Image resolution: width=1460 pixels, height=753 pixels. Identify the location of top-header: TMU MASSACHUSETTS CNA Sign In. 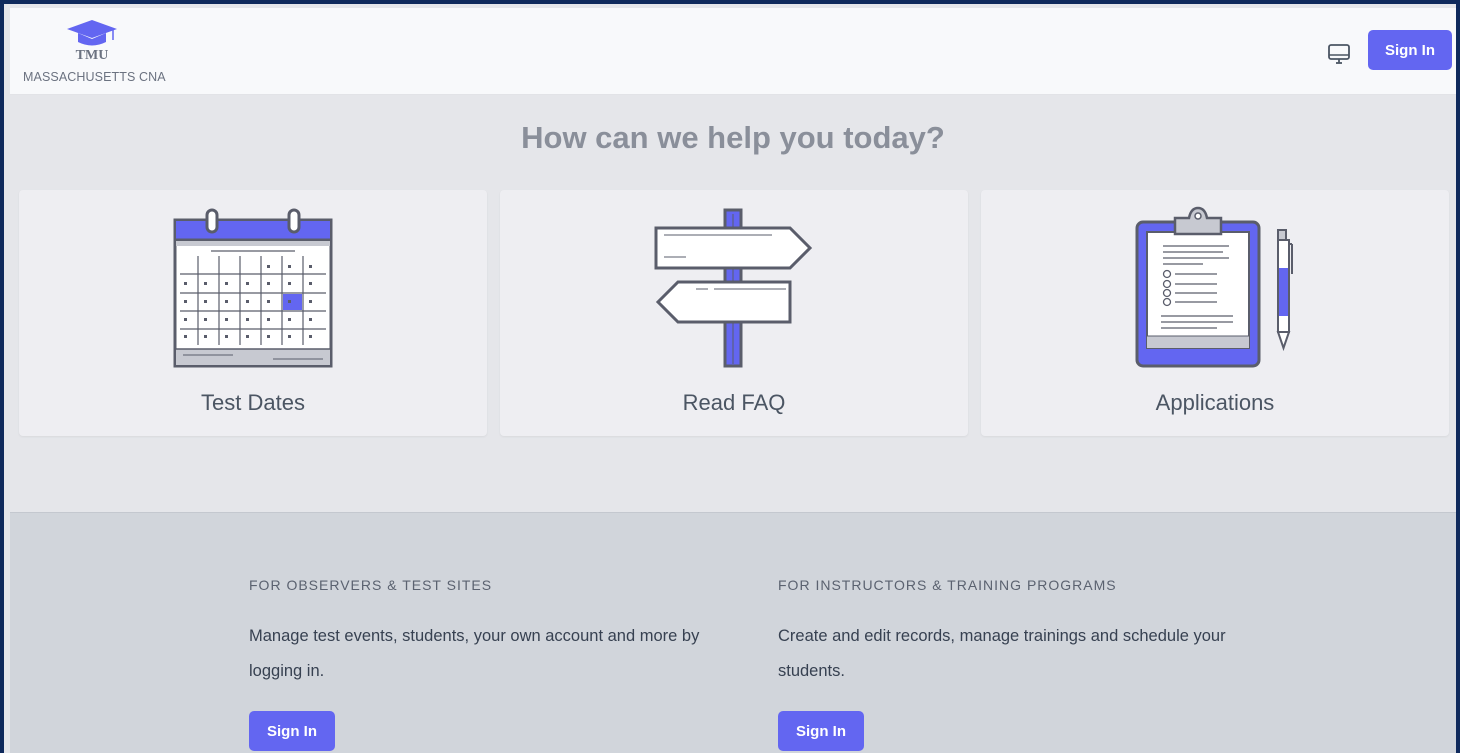
(733, 51).